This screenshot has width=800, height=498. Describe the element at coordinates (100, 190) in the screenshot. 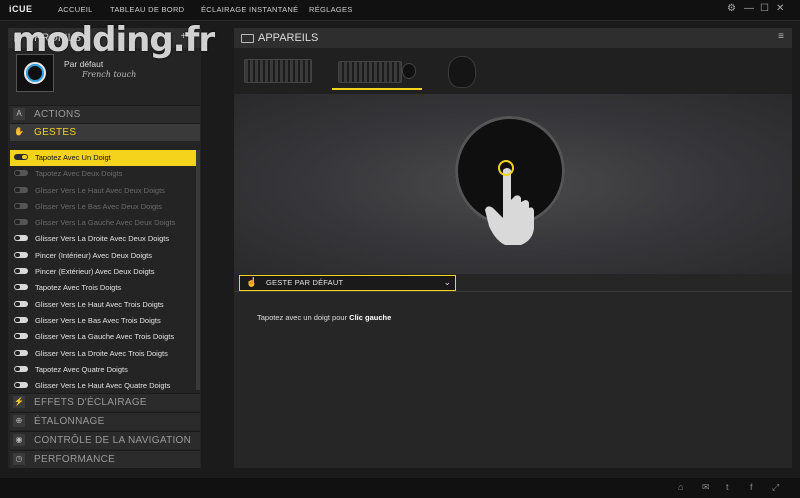

I see `gesture-label: Glisser Vers Le Haut Avec Deux Doigts` at that location.